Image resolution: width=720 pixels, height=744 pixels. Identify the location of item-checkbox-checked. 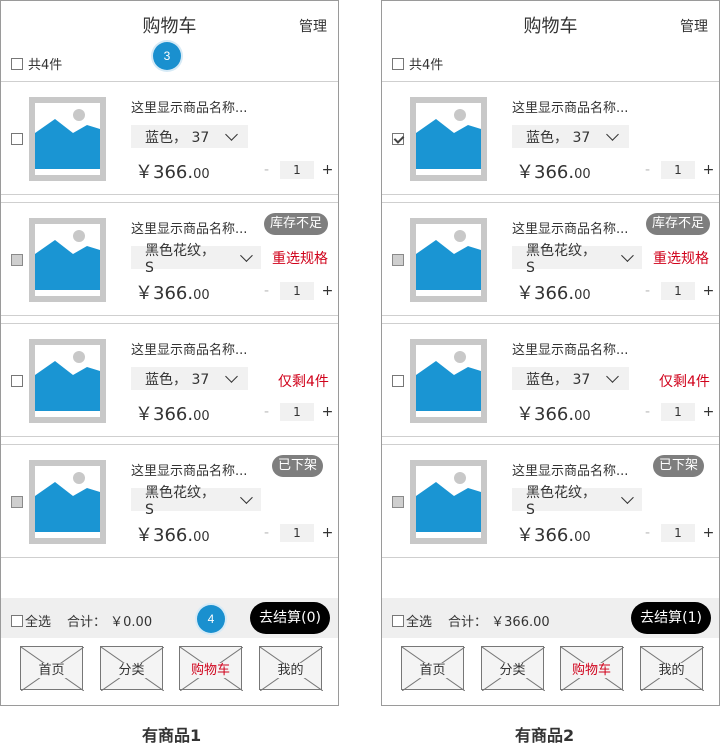
(398, 139).